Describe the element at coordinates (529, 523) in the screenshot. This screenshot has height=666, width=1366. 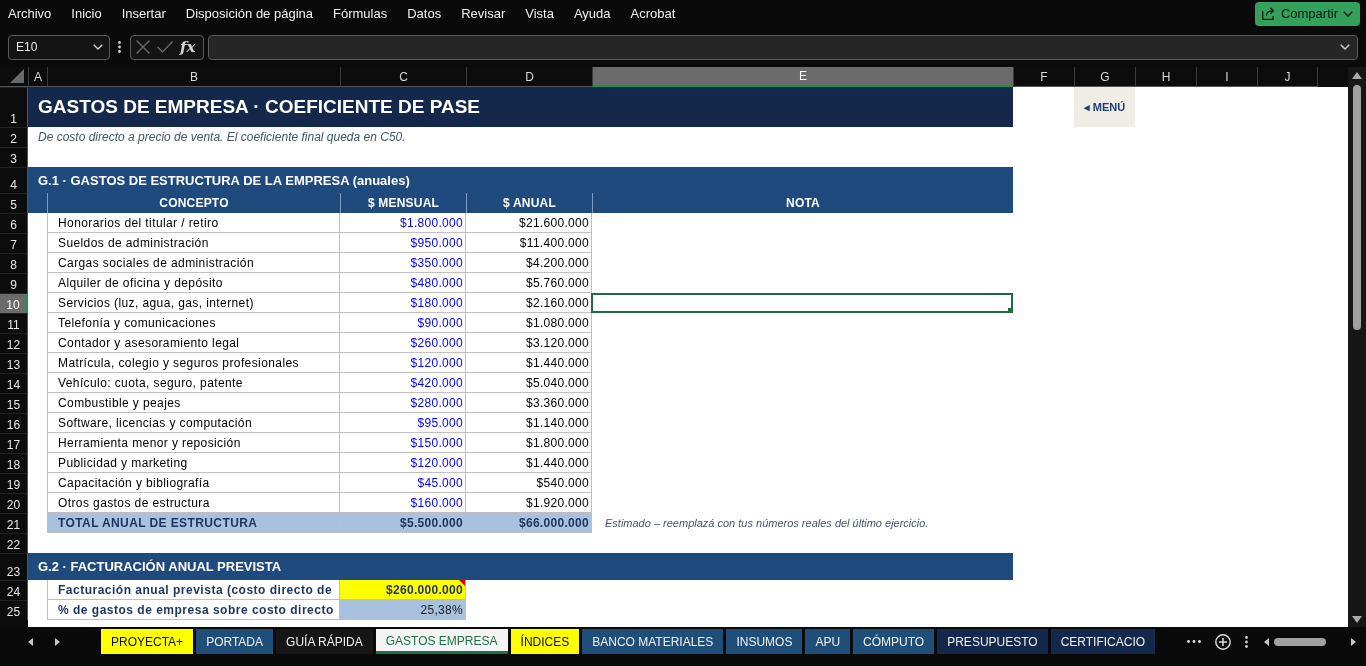
I see `total-amount: $66.000.000` at that location.